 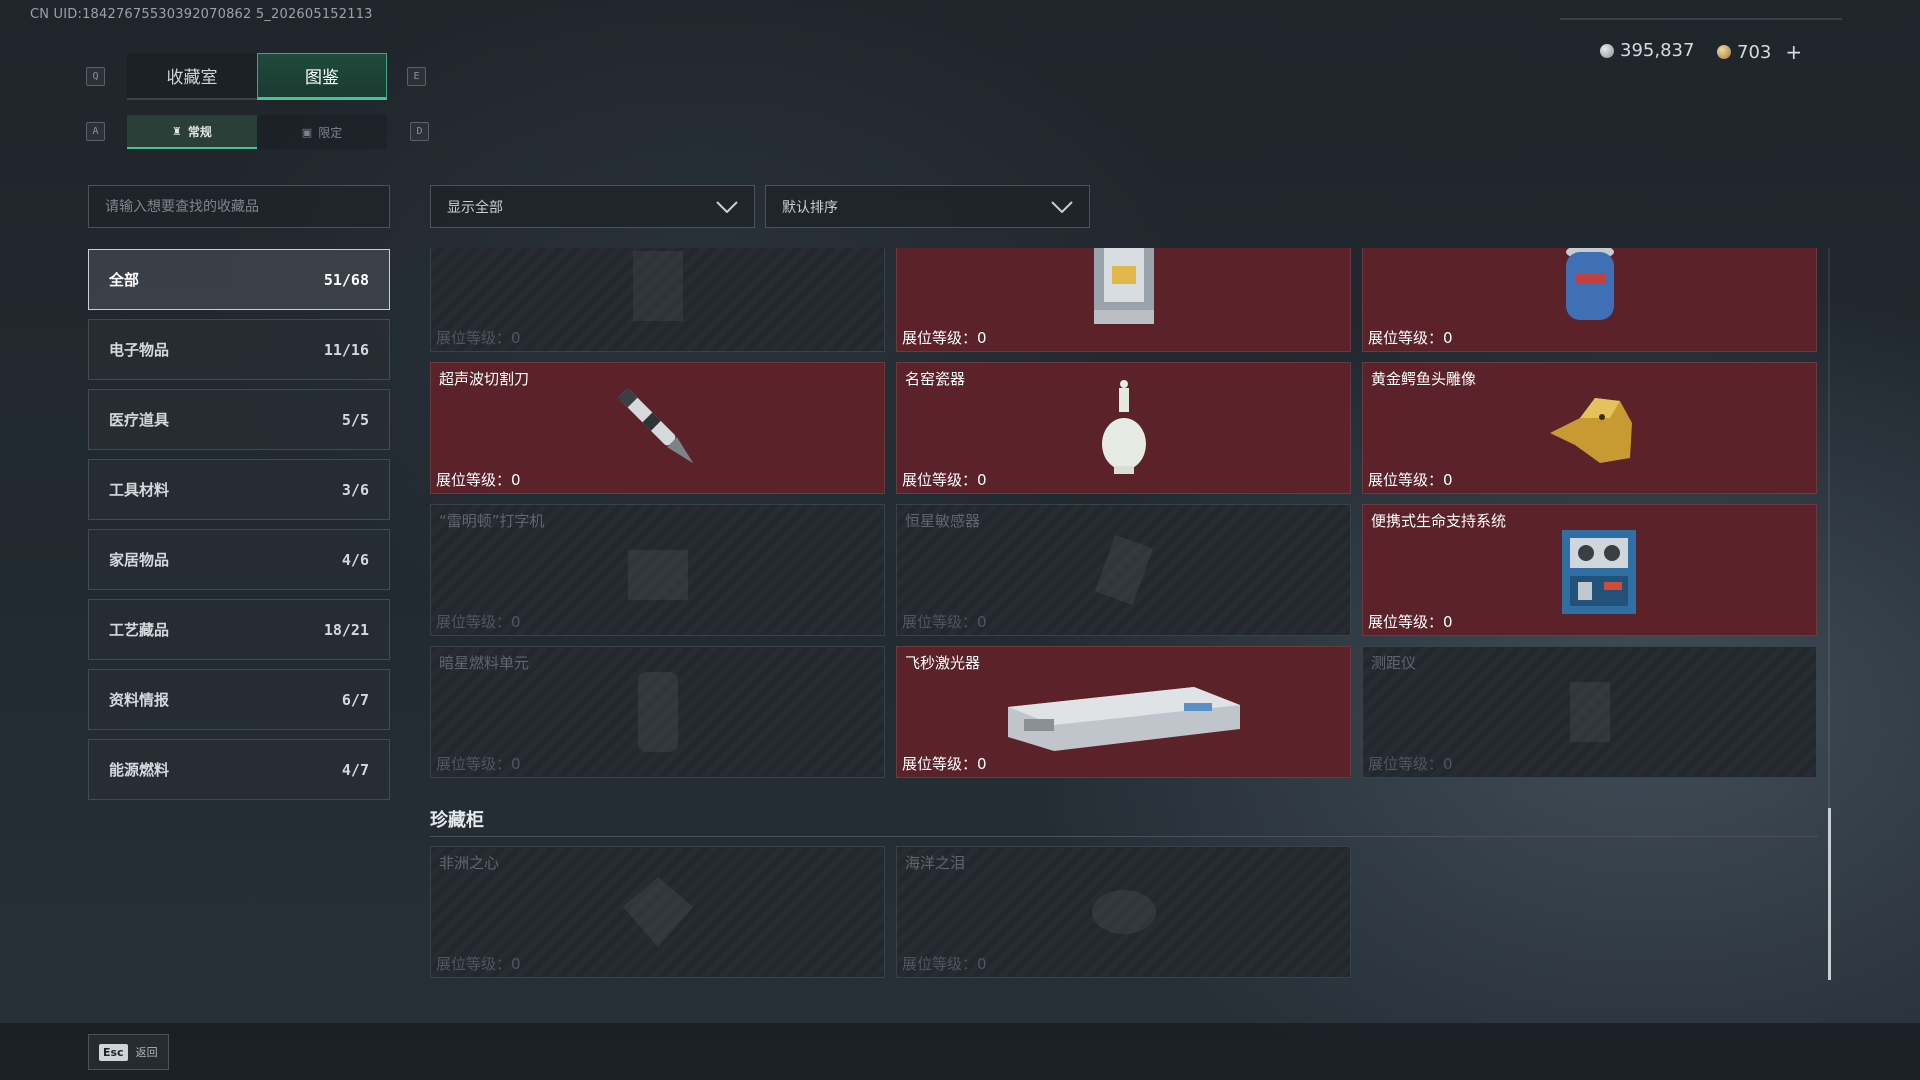 I want to click on gem-icon, so click(x=1123, y=912).